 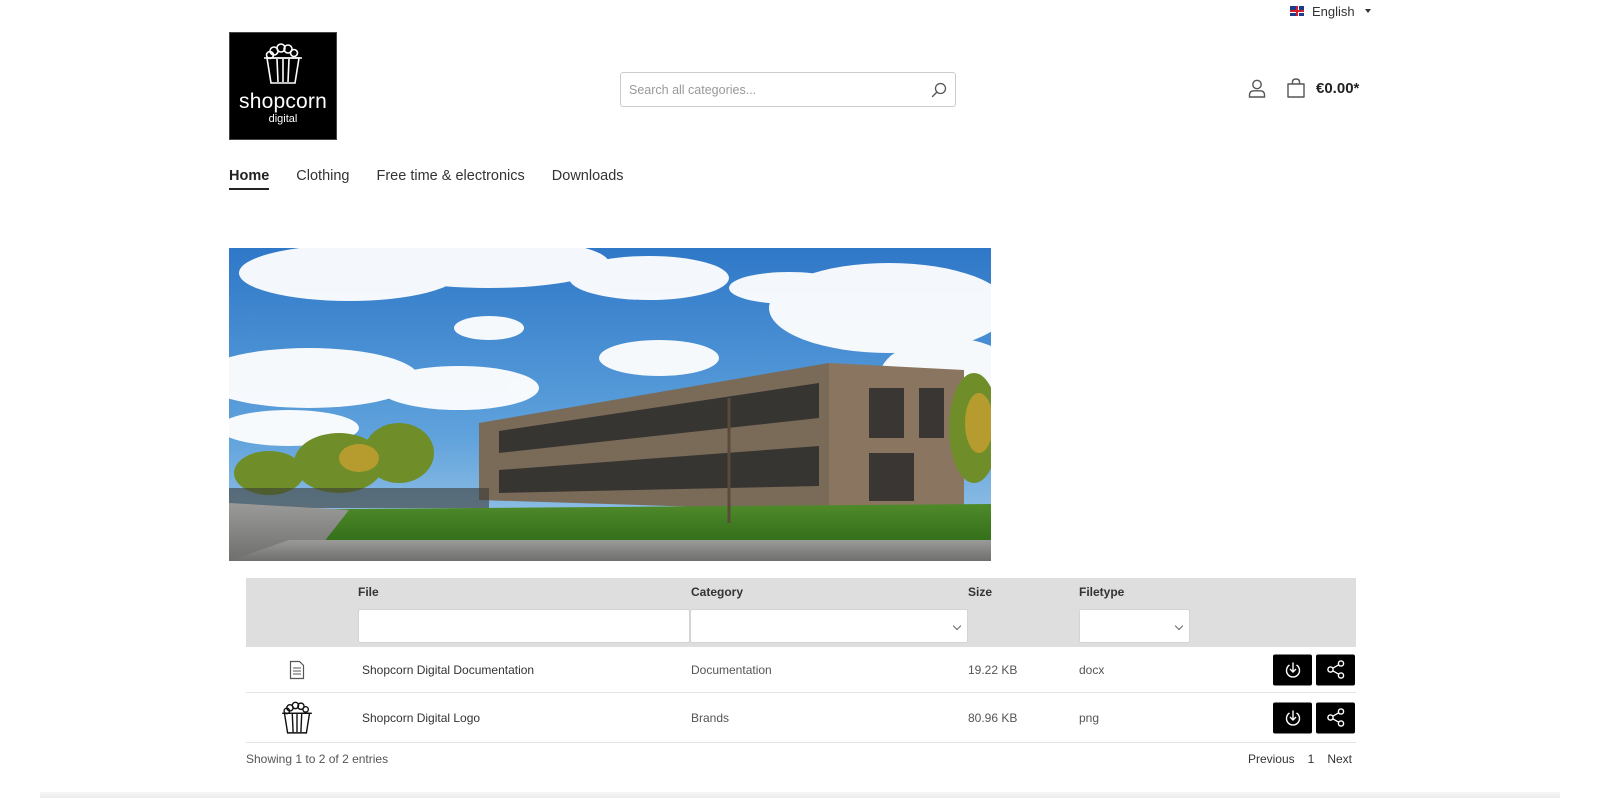 I want to click on cart-total: €0.00*, so click(x=1338, y=88).